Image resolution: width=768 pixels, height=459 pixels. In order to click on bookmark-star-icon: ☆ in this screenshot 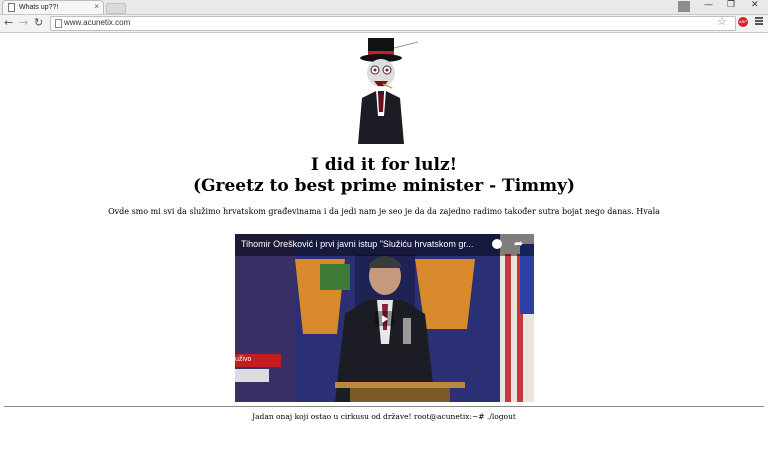, I will do `click(722, 21)`.